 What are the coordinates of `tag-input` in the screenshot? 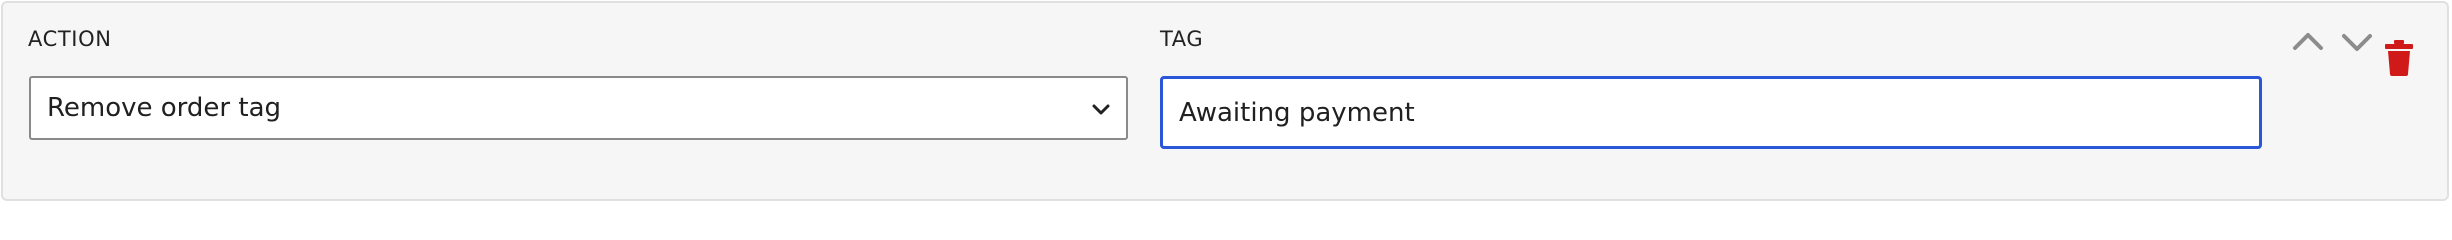 It's located at (1711, 112).